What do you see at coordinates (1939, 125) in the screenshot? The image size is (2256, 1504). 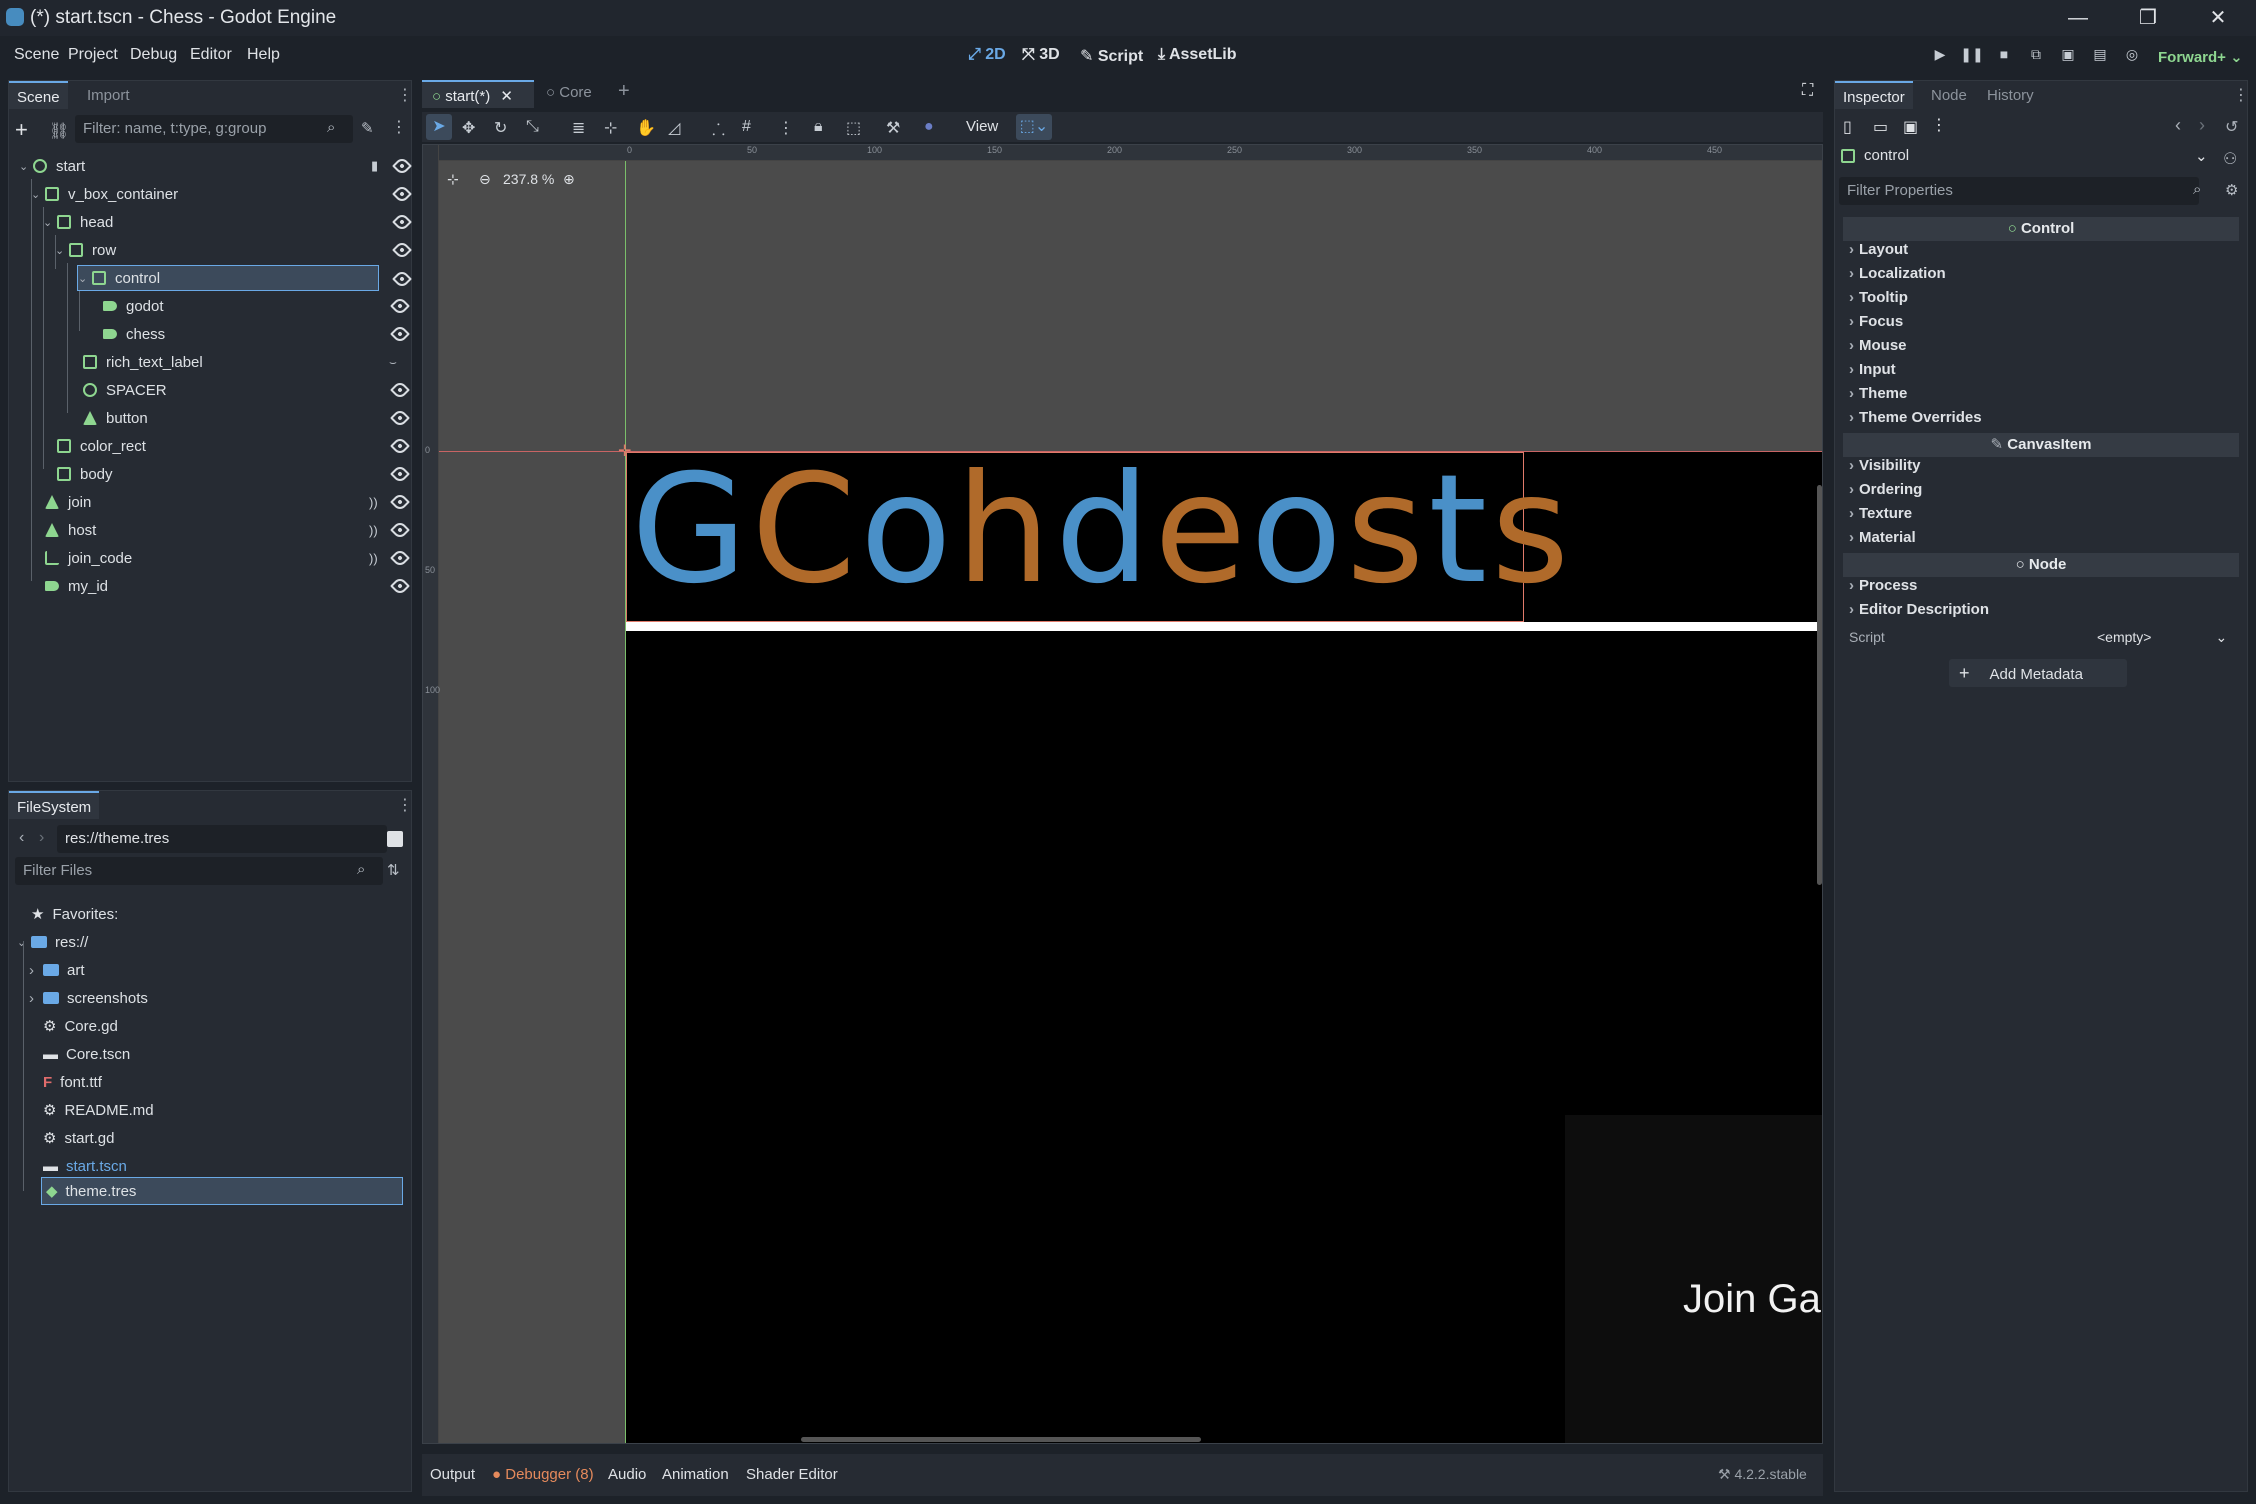 I see `resource-menu-icon: ⋮` at bounding box center [1939, 125].